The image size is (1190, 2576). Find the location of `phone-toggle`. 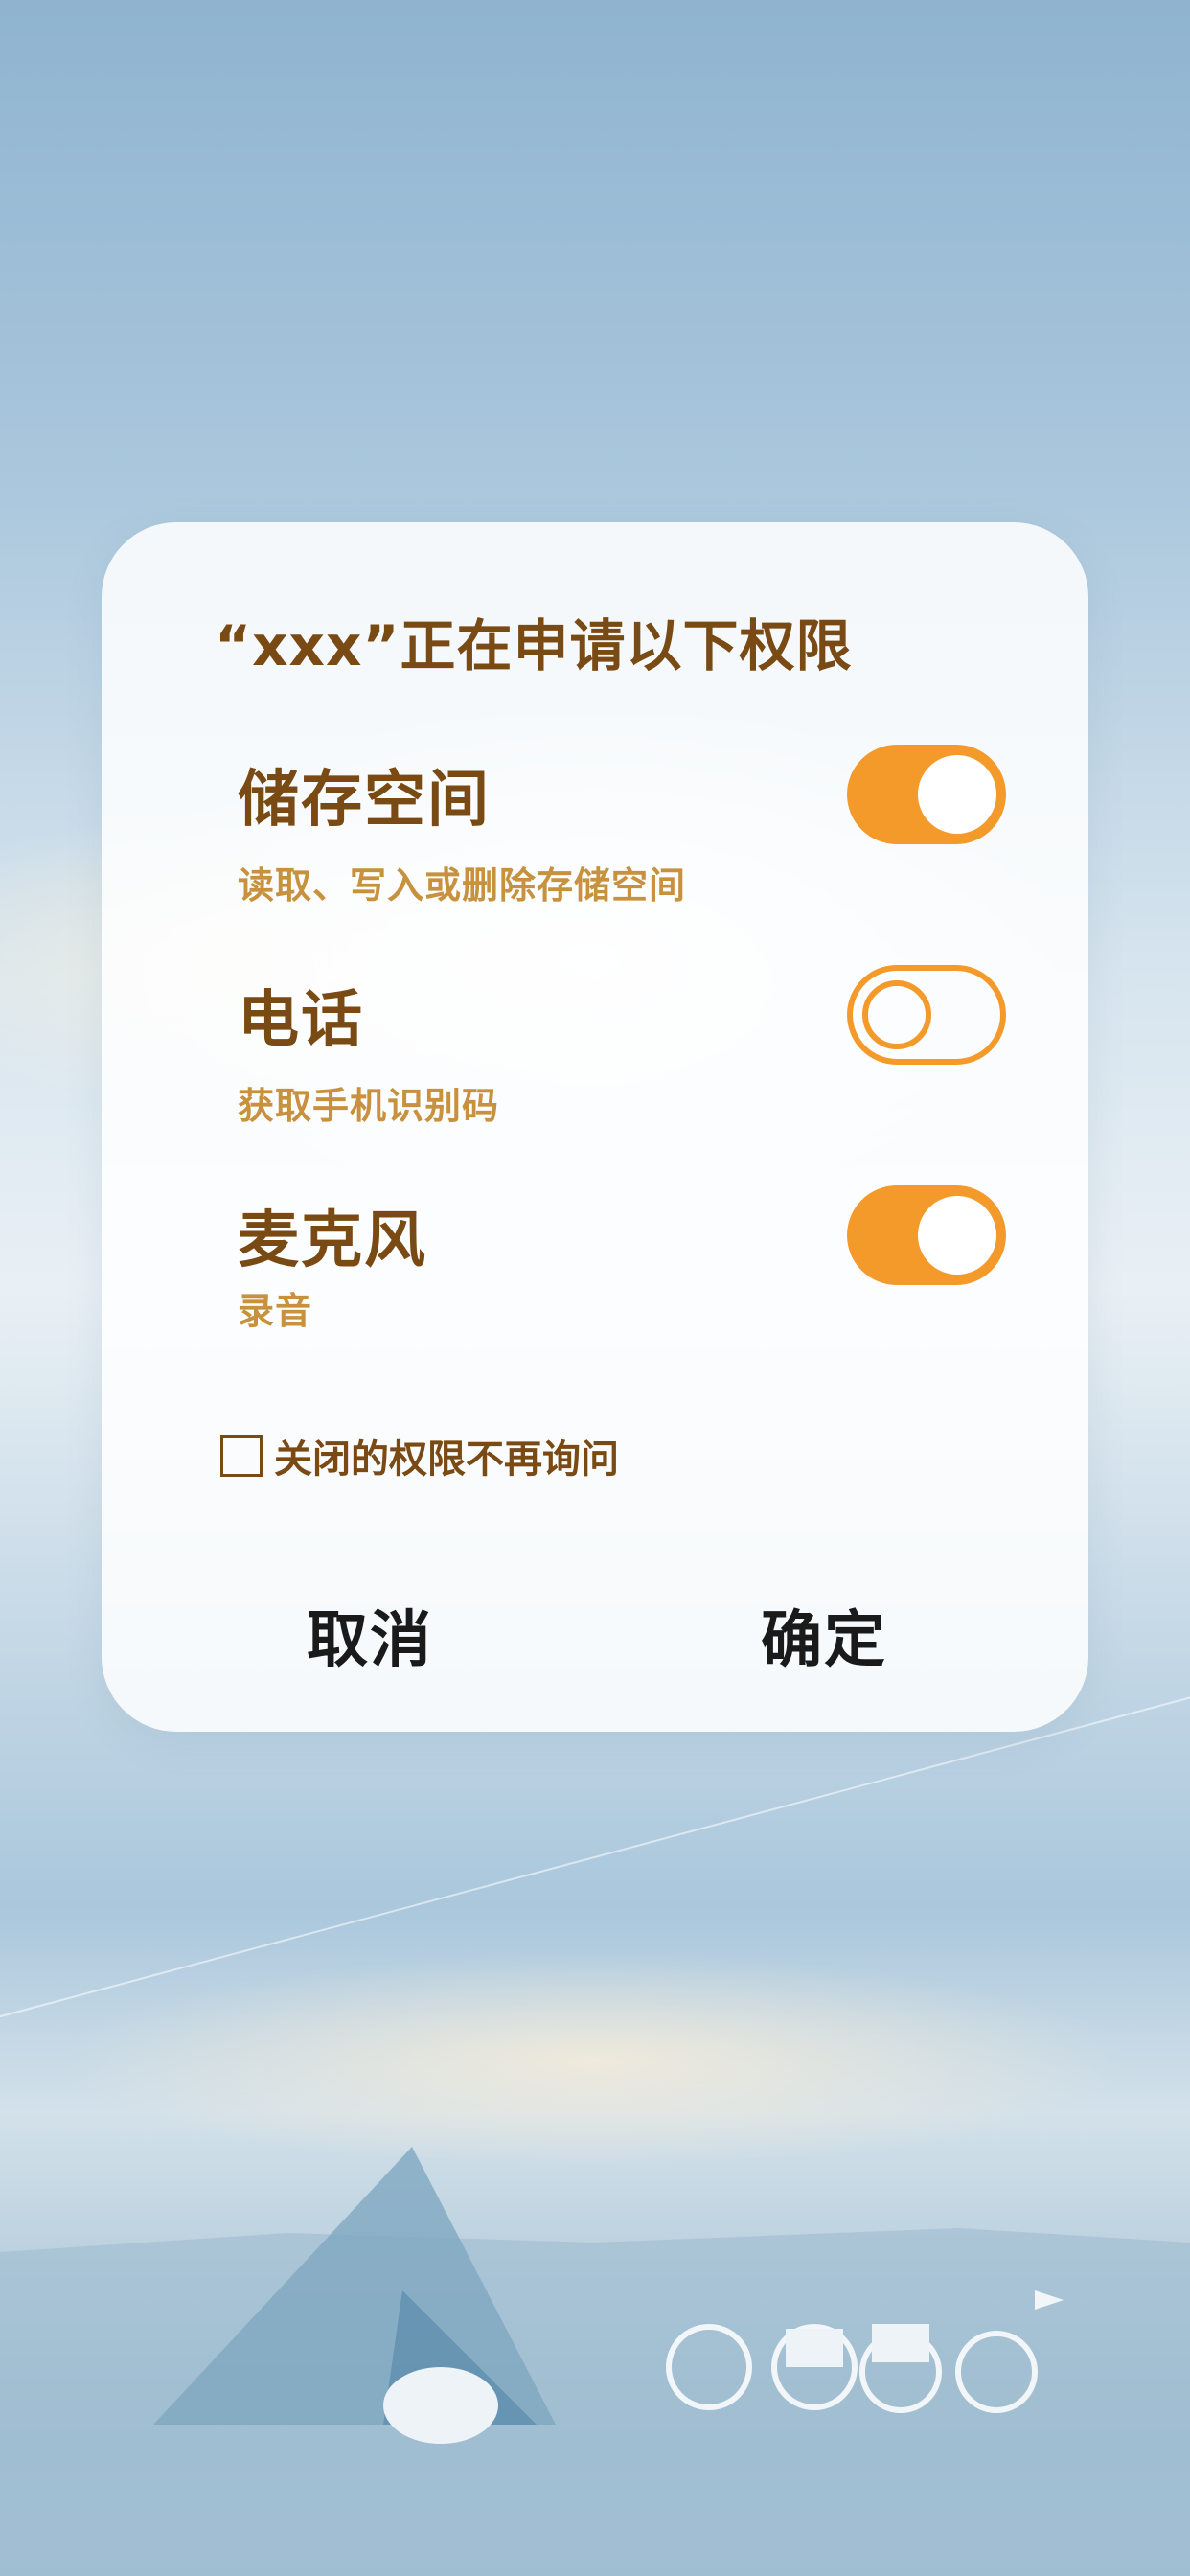

phone-toggle is located at coordinates (927, 1015).